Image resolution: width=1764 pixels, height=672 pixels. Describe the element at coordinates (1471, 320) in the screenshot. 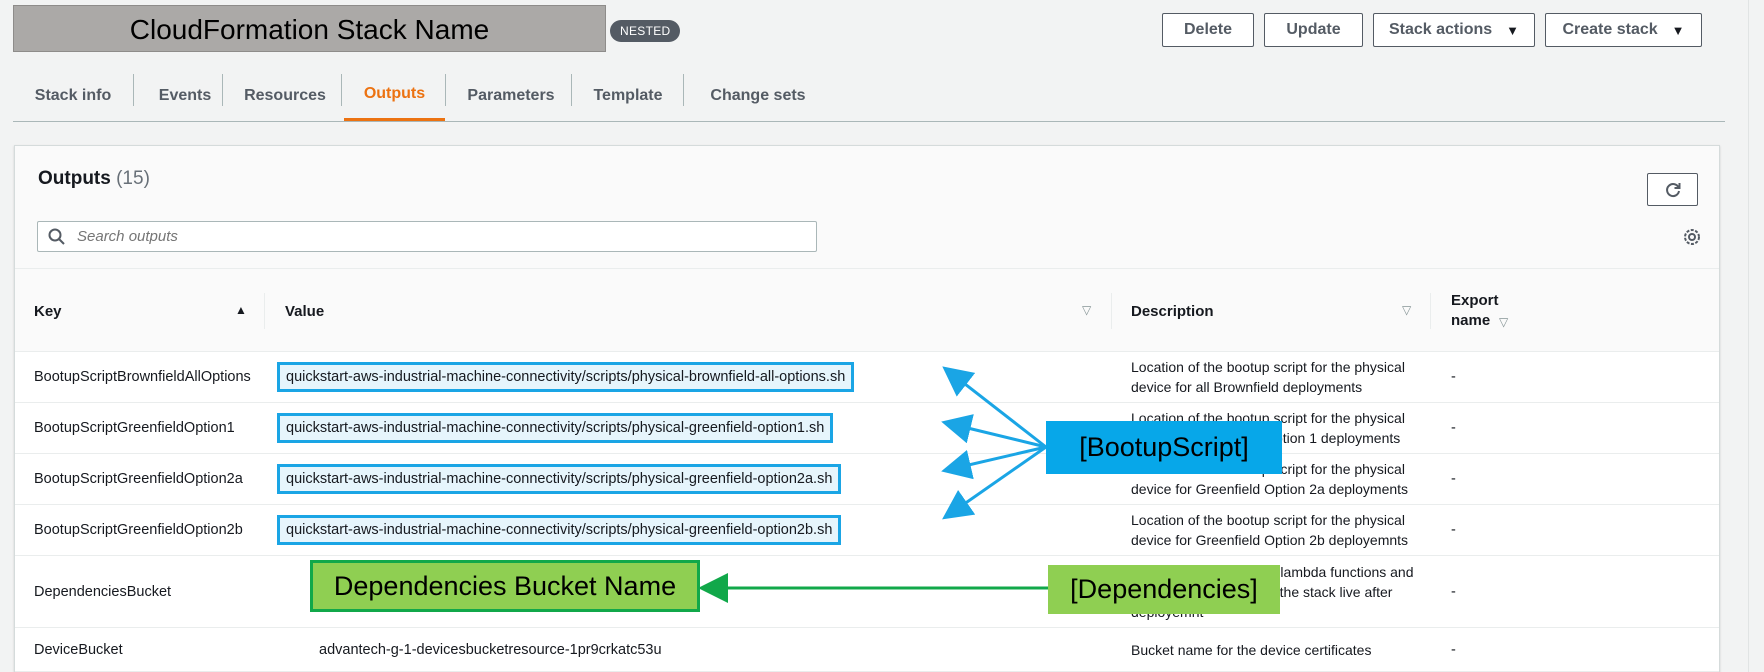

I see `column-export-label-line2: name` at that location.